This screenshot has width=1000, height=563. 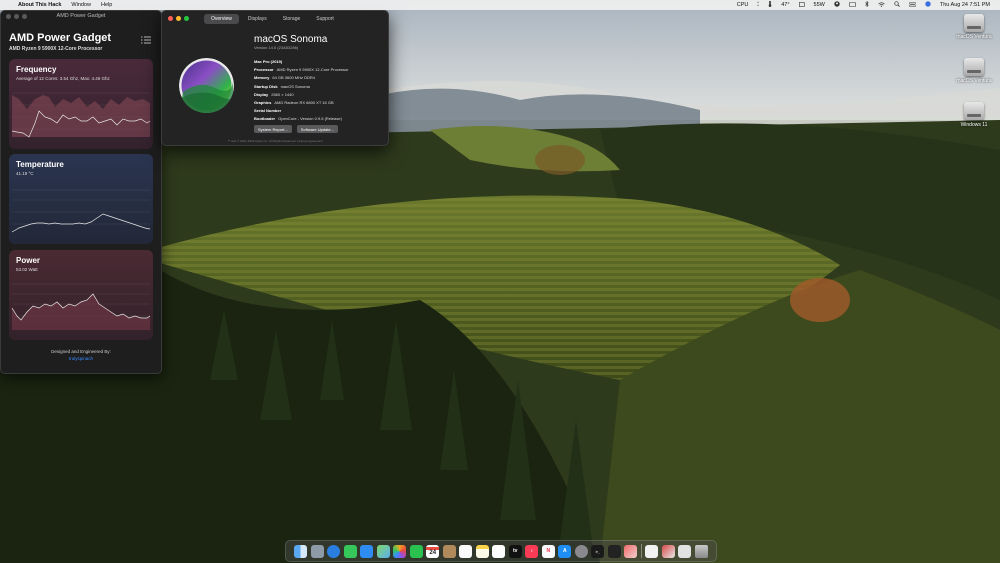 What do you see at coordinates (482, 551) in the screenshot?
I see `notes-icon` at bounding box center [482, 551].